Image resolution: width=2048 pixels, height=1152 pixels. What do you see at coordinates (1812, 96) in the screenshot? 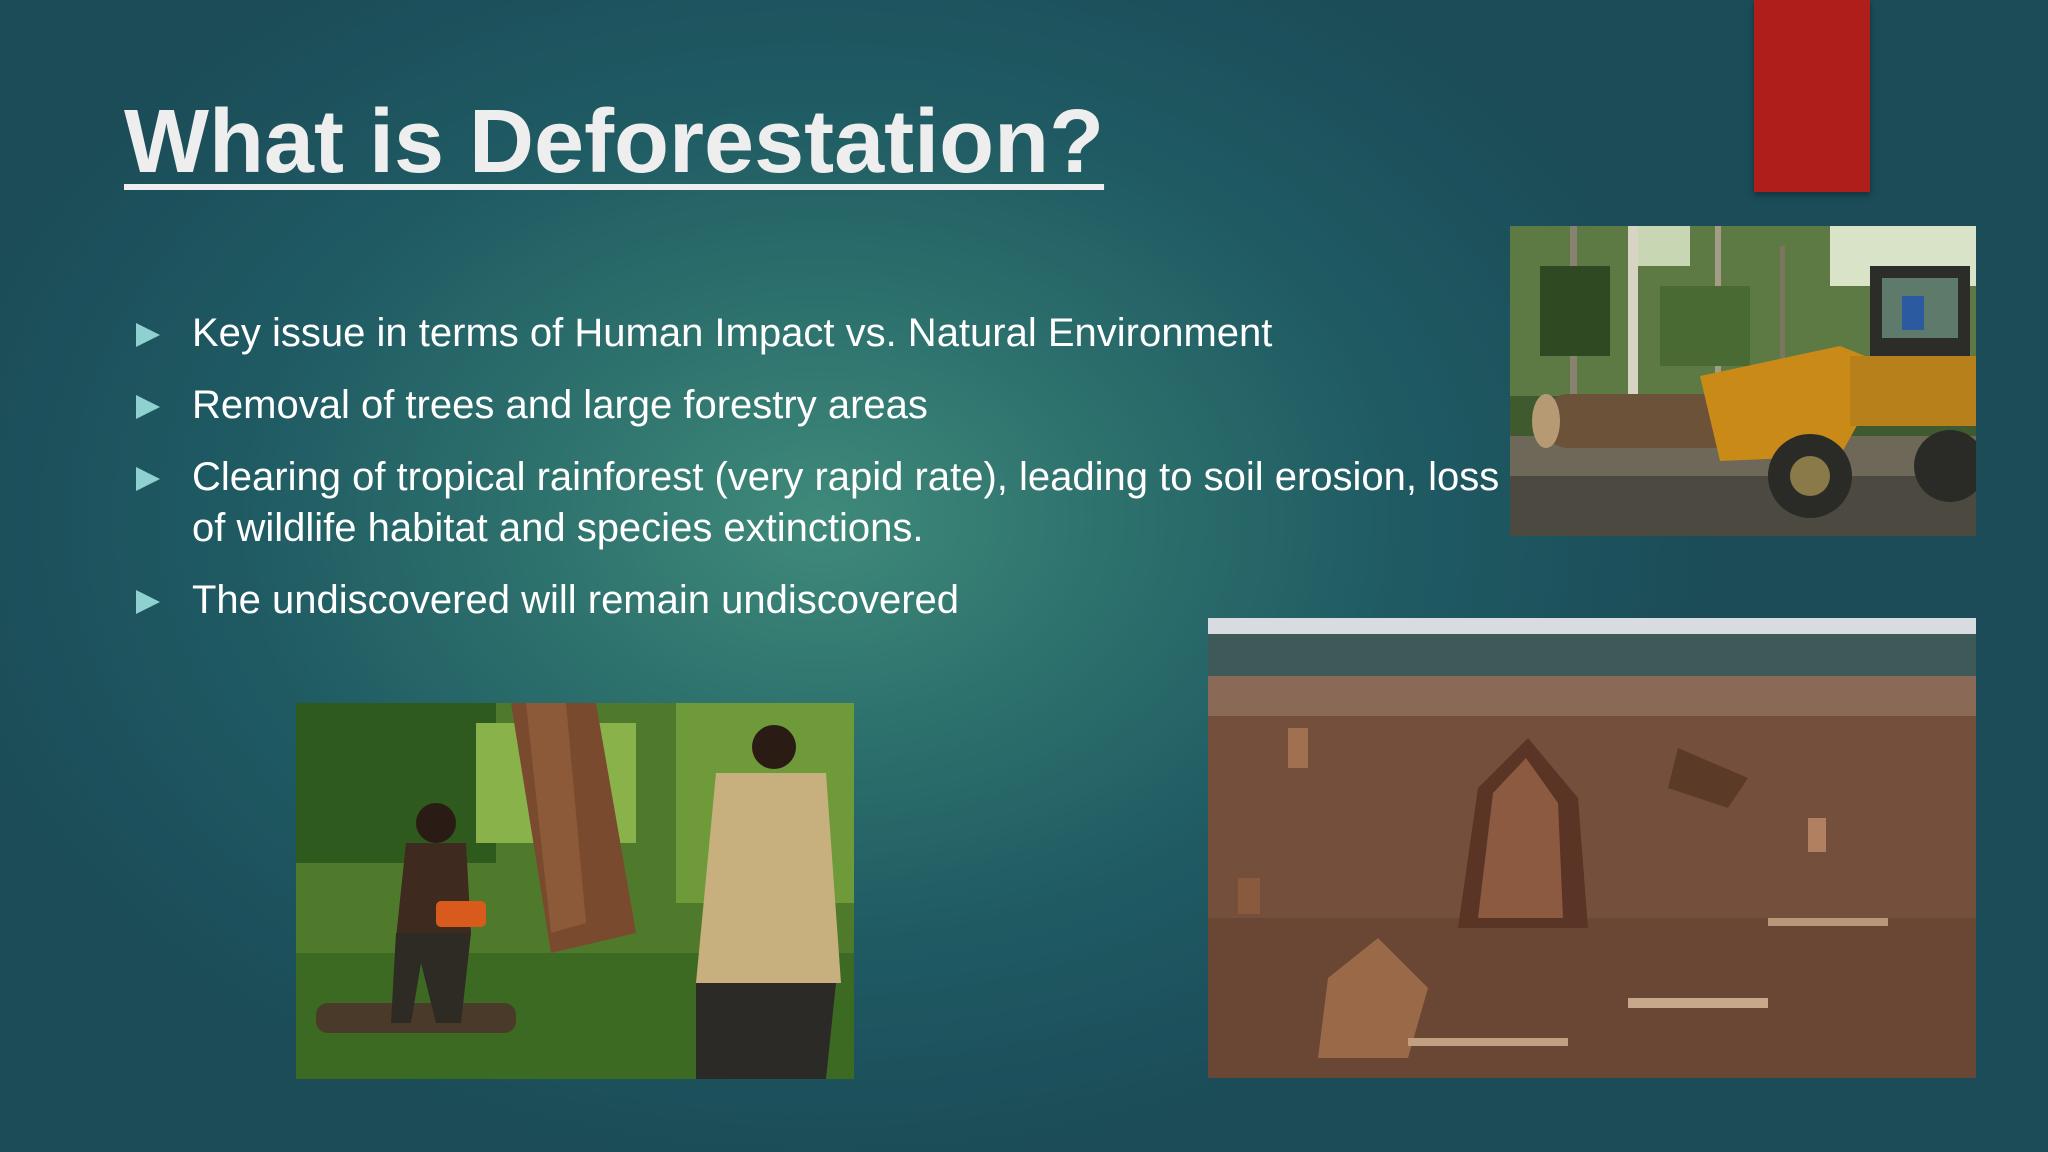
I see `red-accent-bar` at bounding box center [1812, 96].